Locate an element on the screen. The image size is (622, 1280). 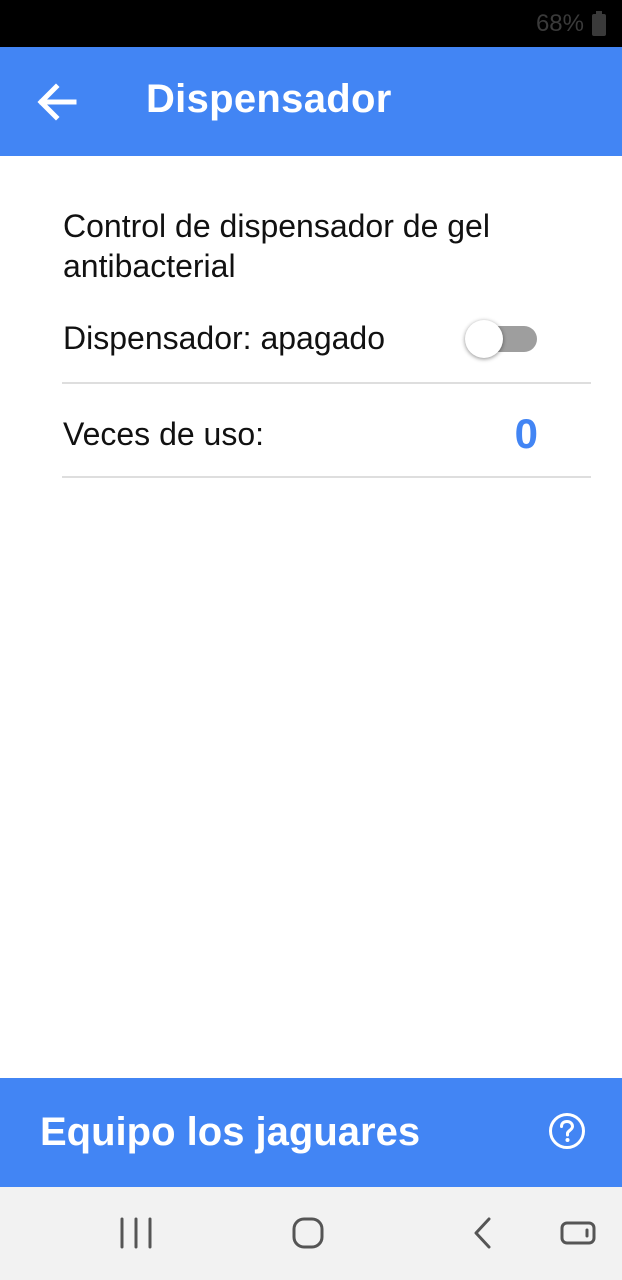
back-chevron-icon is located at coordinates (482, 1233).